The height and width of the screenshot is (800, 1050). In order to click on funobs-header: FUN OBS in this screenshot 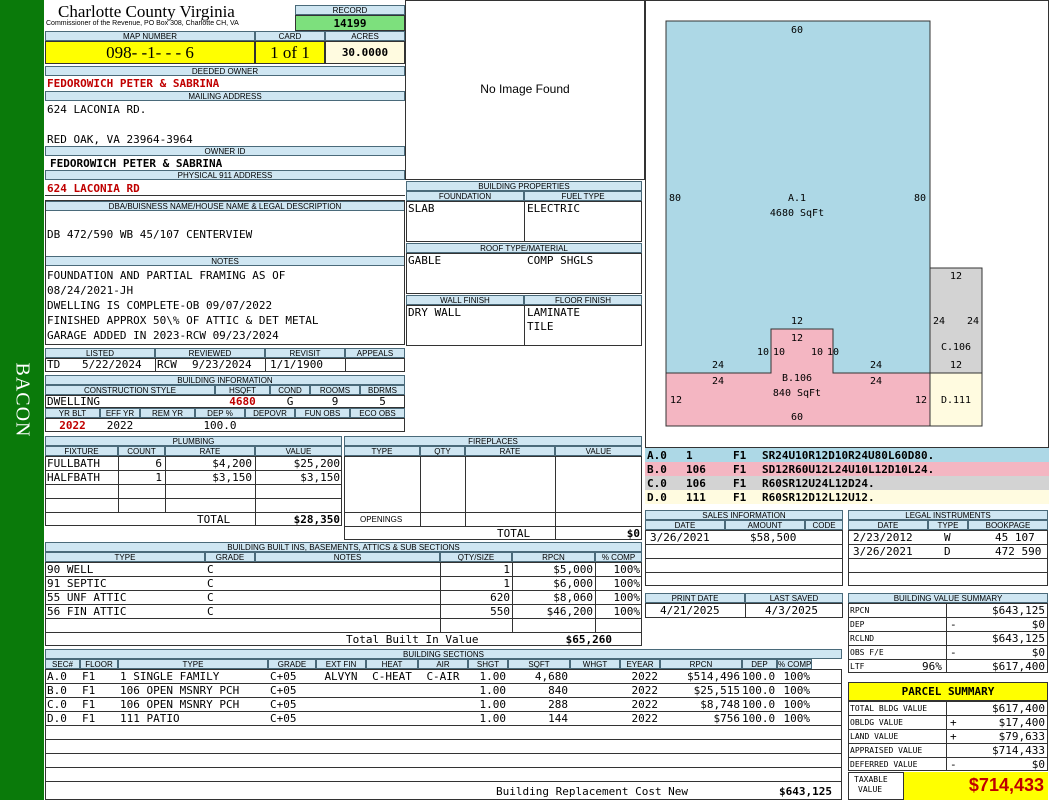, I will do `click(322, 413)`.